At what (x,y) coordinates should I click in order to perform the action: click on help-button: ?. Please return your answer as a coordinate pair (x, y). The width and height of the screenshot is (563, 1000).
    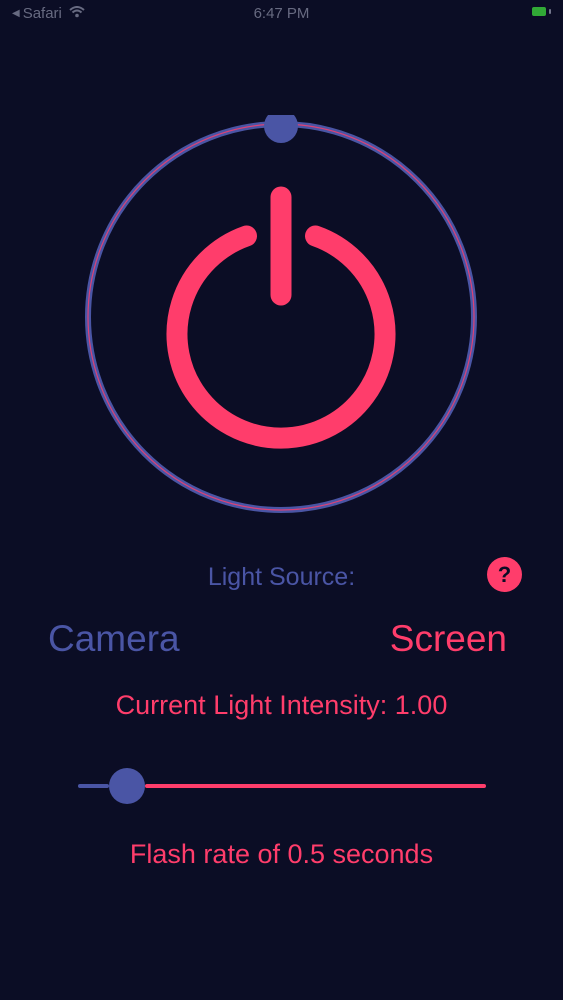
    Looking at the image, I should click on (504, 574).